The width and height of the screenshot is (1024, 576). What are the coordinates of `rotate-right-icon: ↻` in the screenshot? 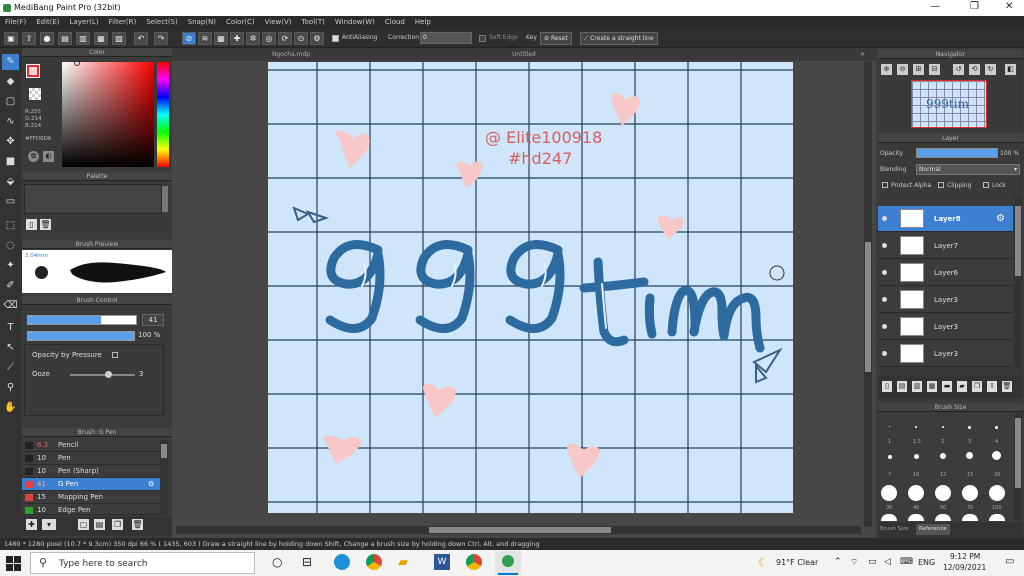 It's located at (990, 69).